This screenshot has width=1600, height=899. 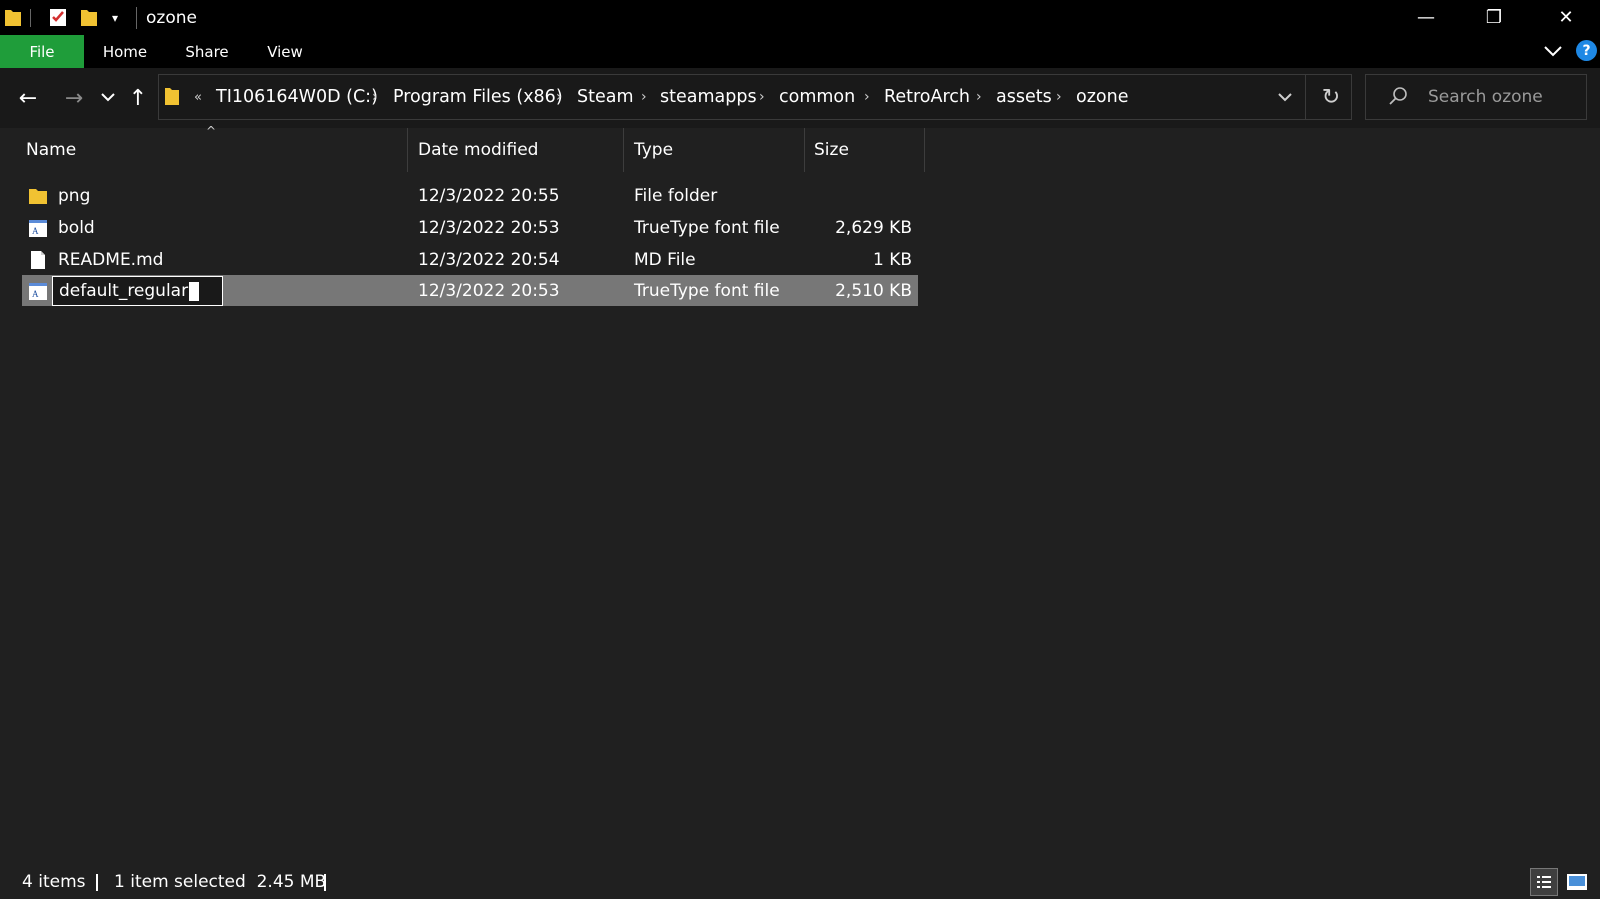 What do you see at coordinates (198, 97) in the screenshot?
I see `address-overflow: «` at bounding box center [198, 97].